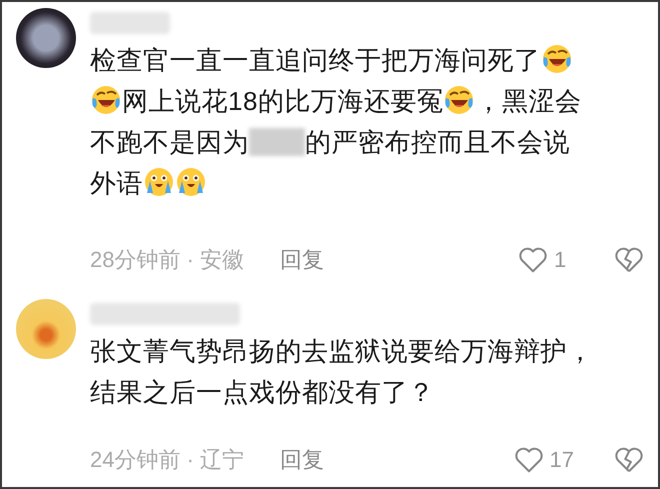 The height and width of the screenshot is (489, 660). What do you see at coordinates (562, 460) in the screenshot?
I see `like-count: 17` at bounding box center [562, 460].